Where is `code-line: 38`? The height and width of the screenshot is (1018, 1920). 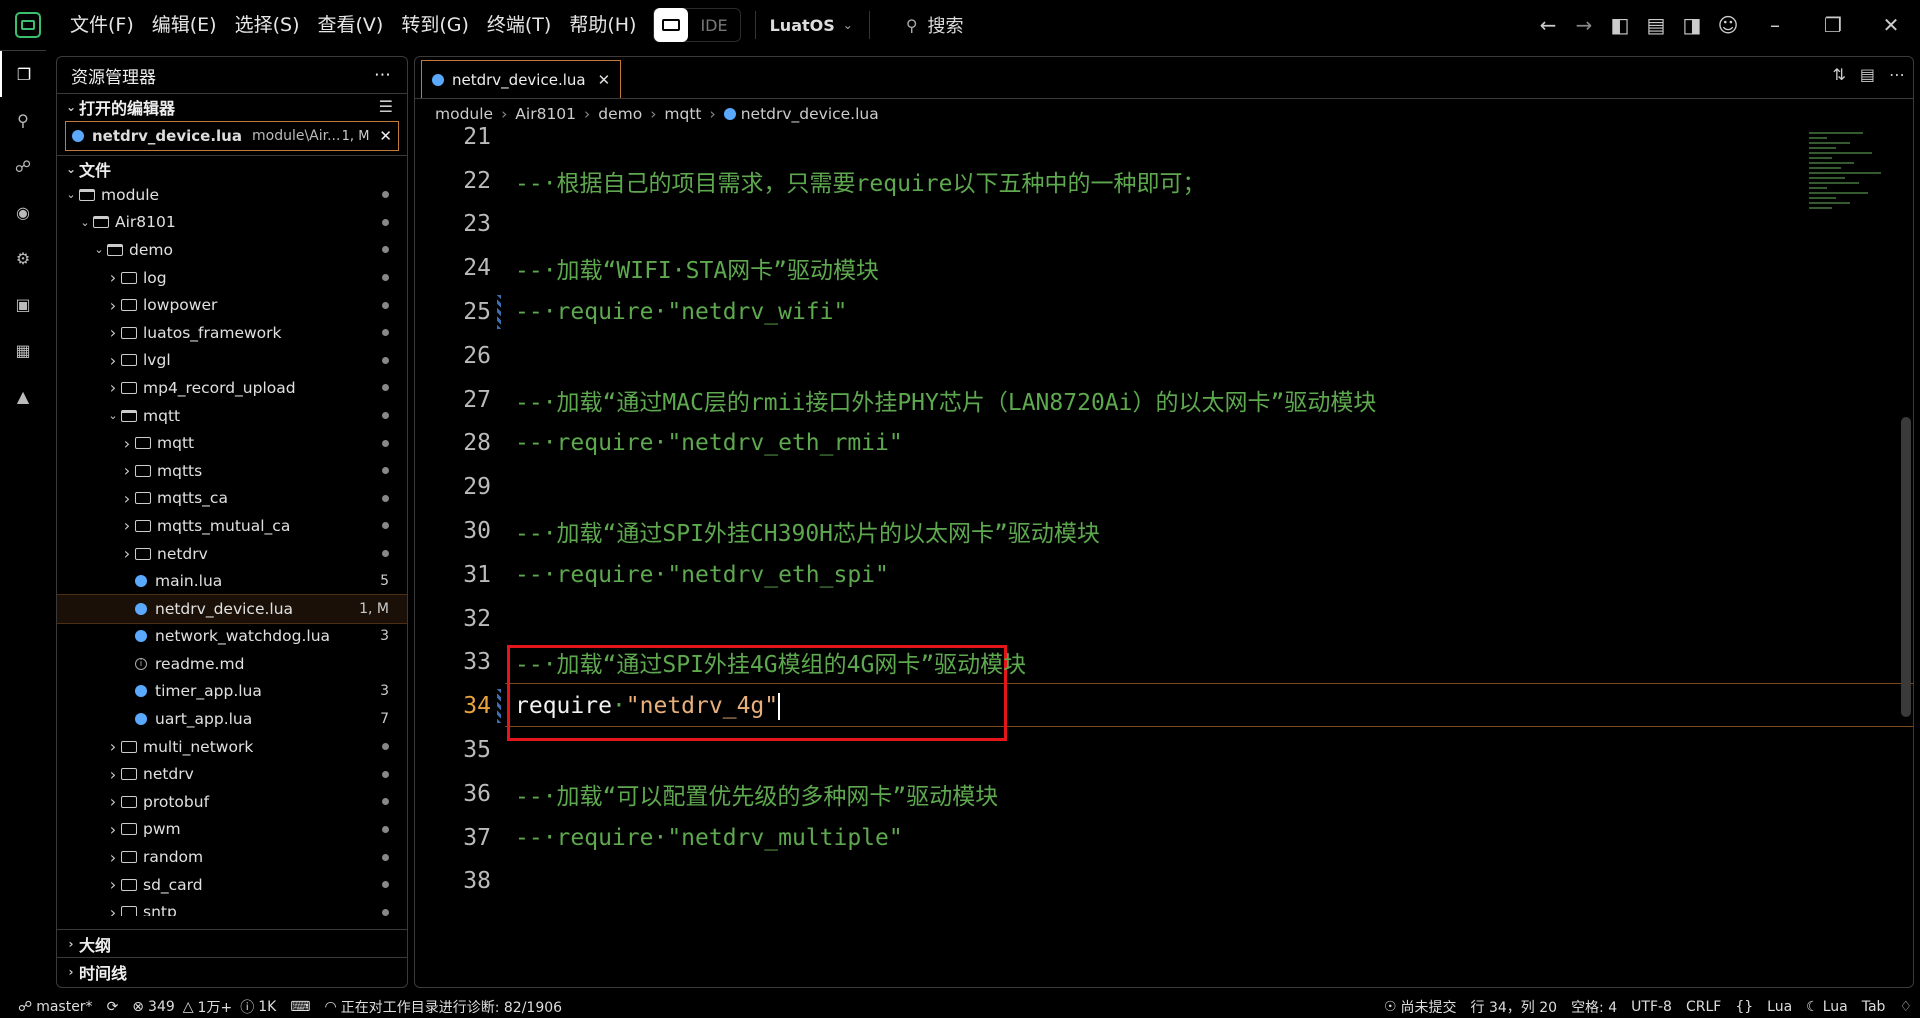
code-line: 38 is located at coordinates (465, 882).